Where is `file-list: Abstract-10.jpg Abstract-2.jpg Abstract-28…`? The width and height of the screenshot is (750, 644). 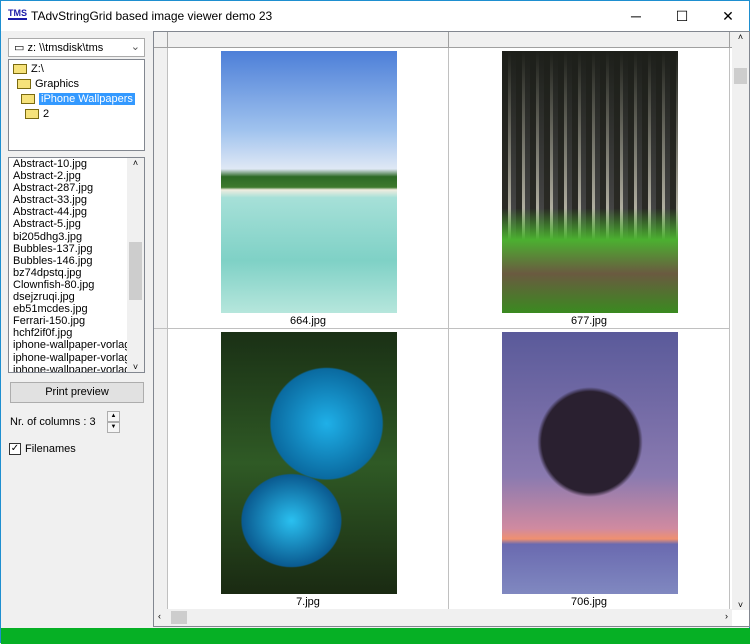 file-list: Abstract-10.jpg Abstract-2.jpg Abstract-28… is located at coordinates (76, 265).